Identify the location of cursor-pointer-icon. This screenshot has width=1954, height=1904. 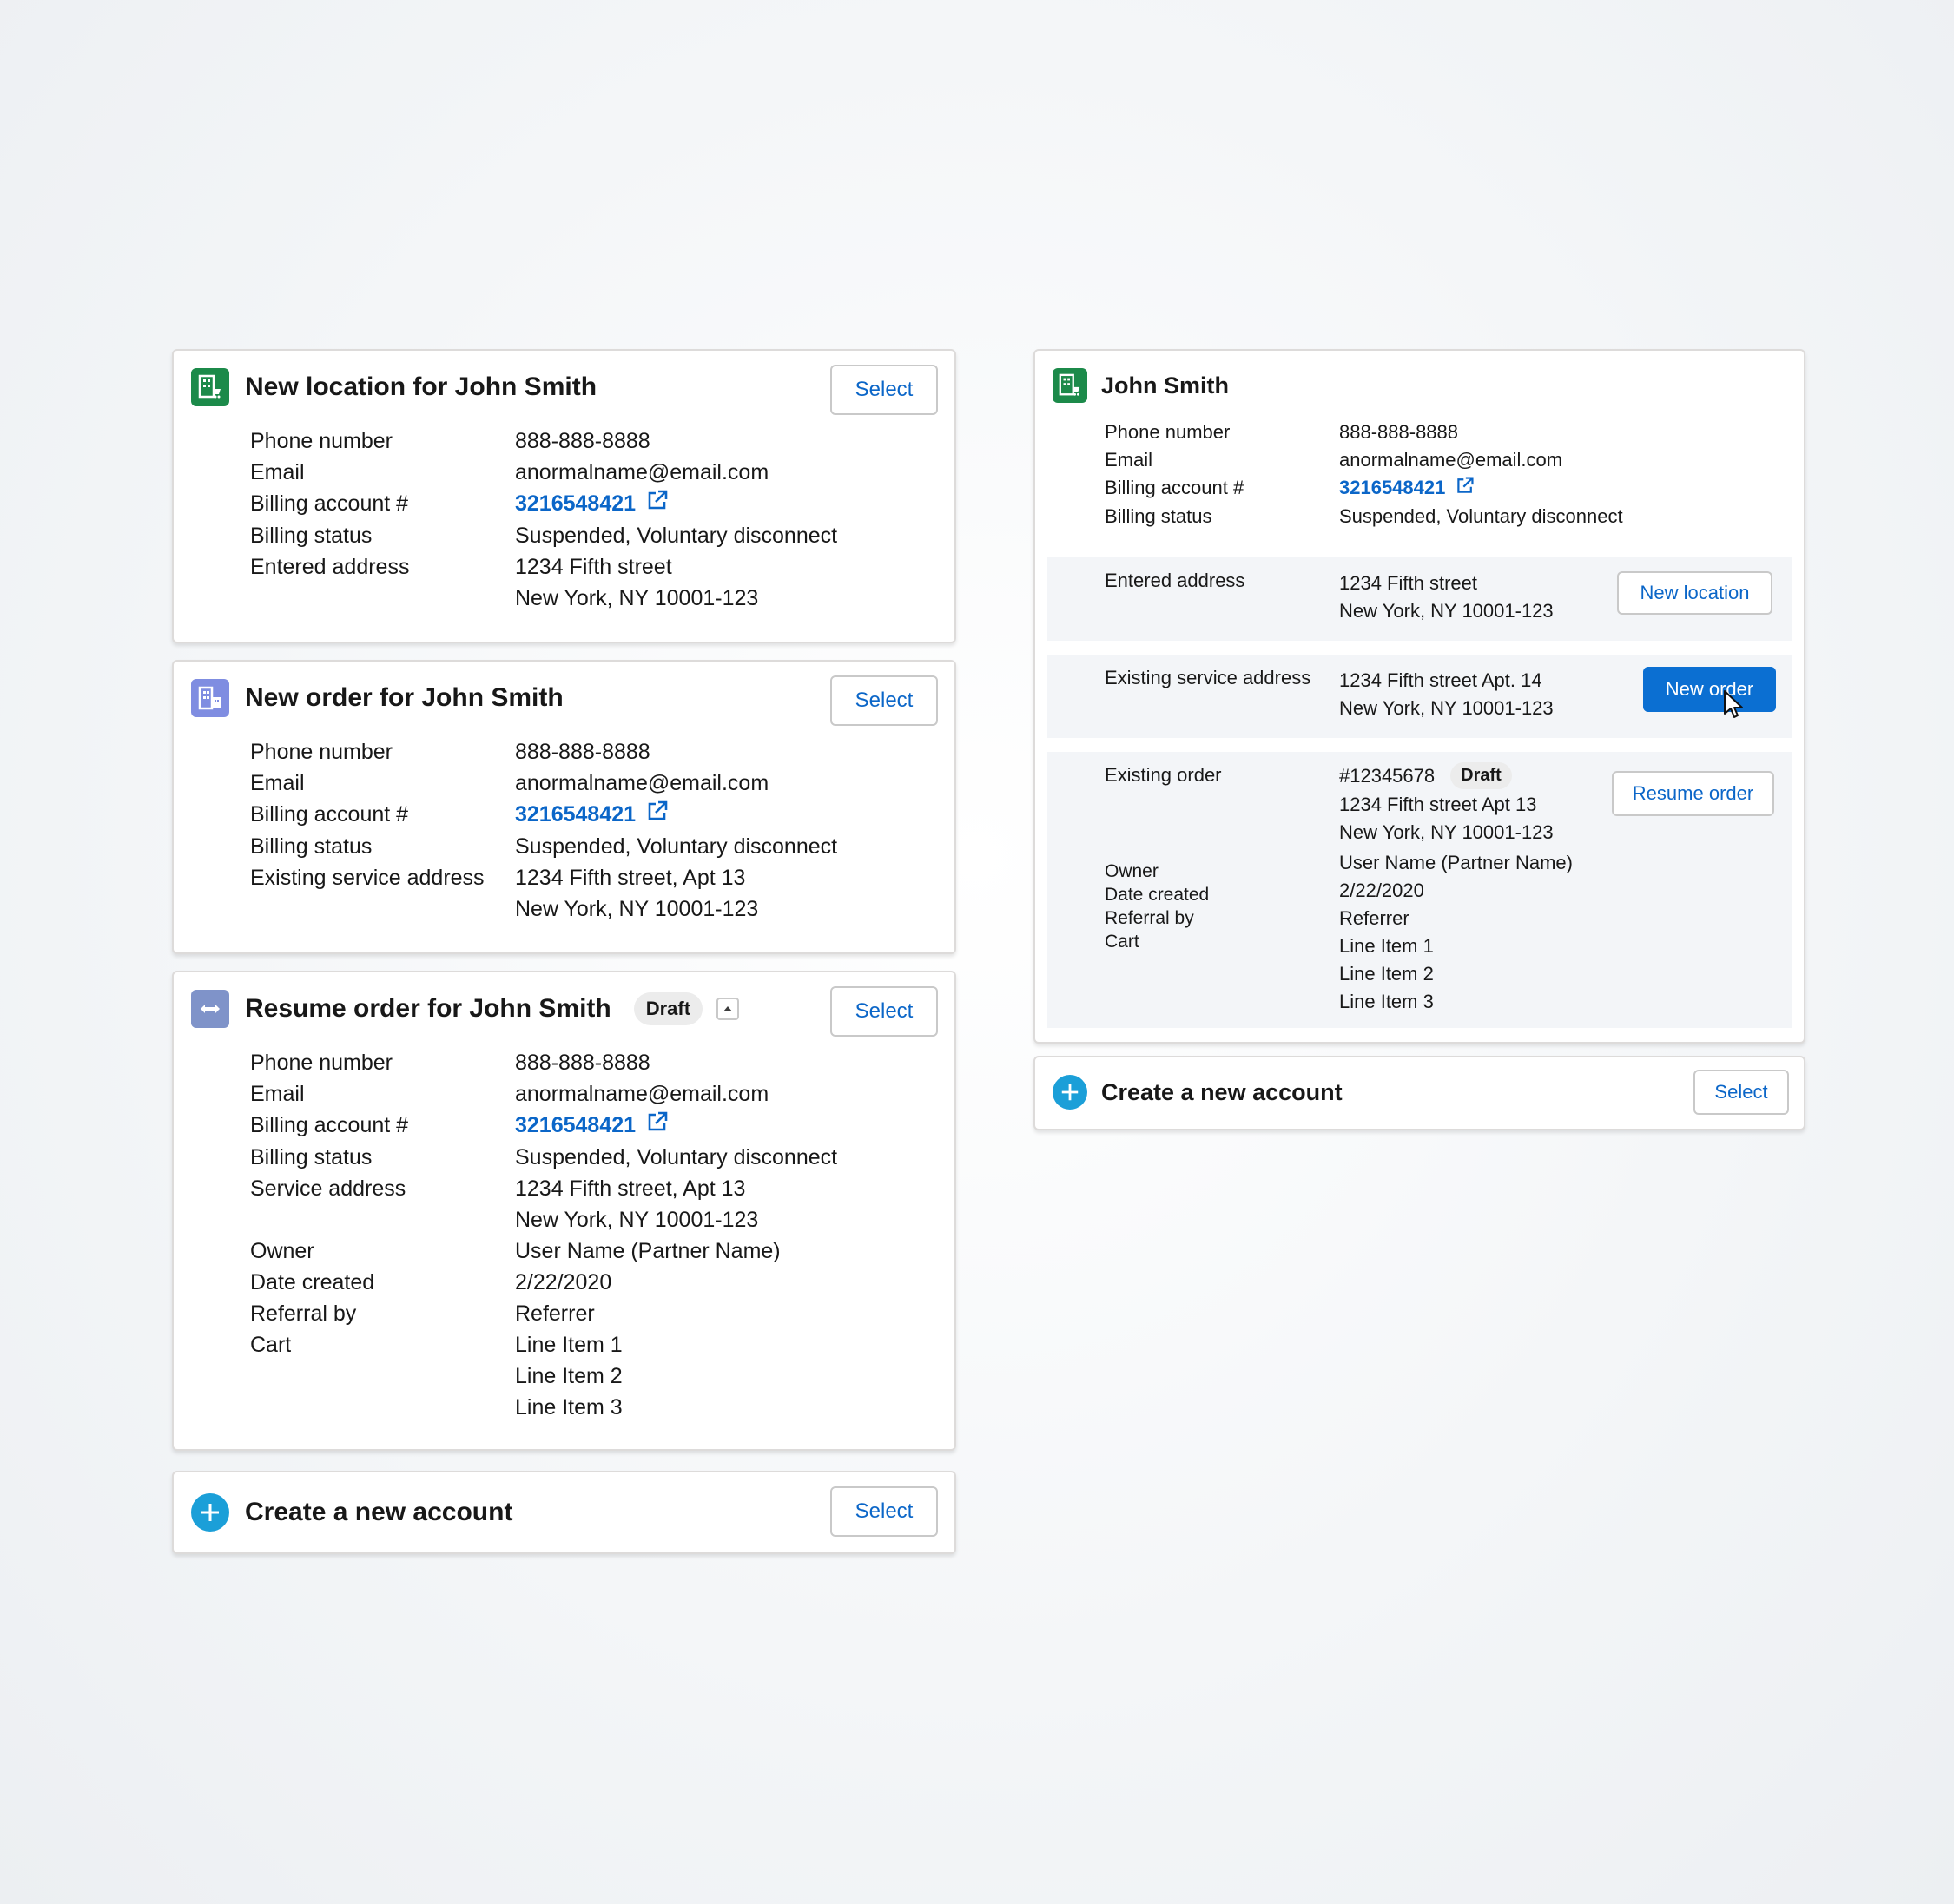
(1733, 706).